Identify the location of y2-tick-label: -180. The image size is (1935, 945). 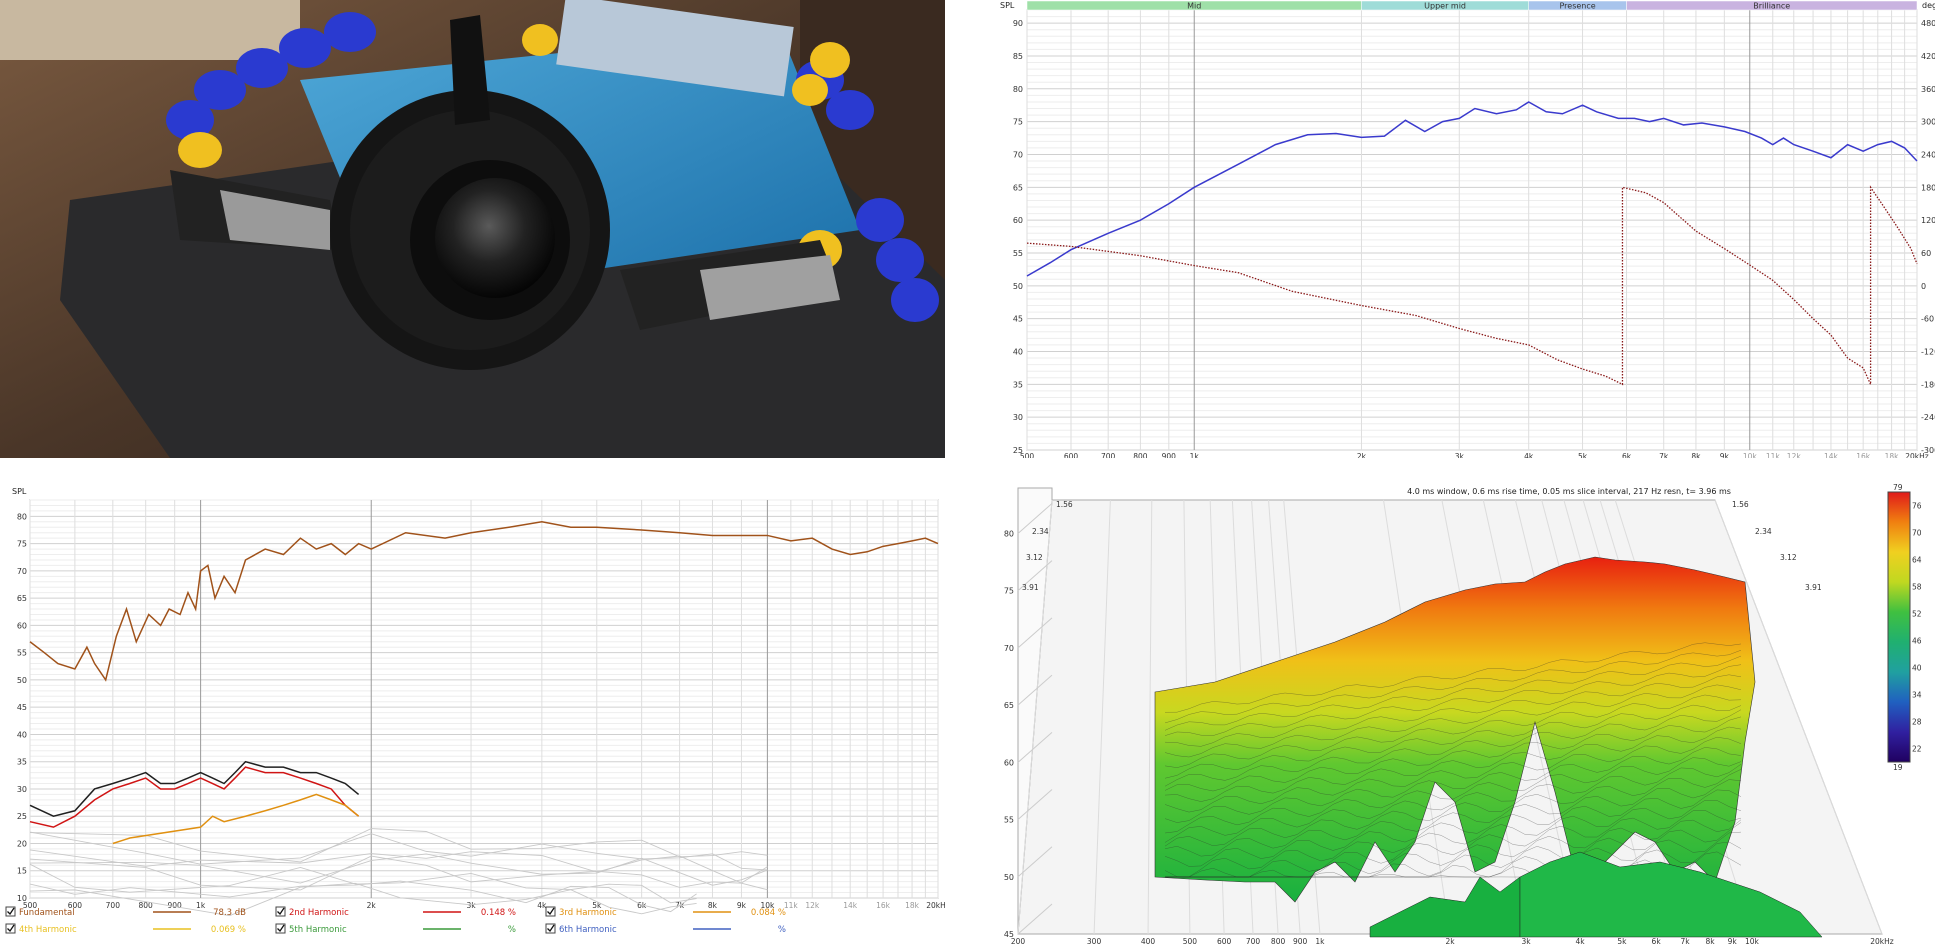
(1928, 384).